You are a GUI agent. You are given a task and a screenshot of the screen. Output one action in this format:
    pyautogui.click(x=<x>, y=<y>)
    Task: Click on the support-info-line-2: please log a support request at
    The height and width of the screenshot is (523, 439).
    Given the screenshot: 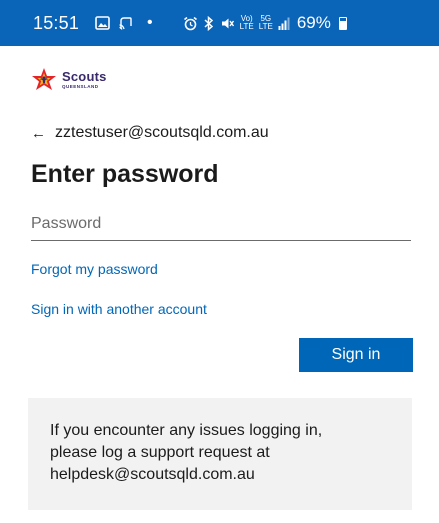 What is the action you would take?
    pyautogui.click(x=160, y=452)
    